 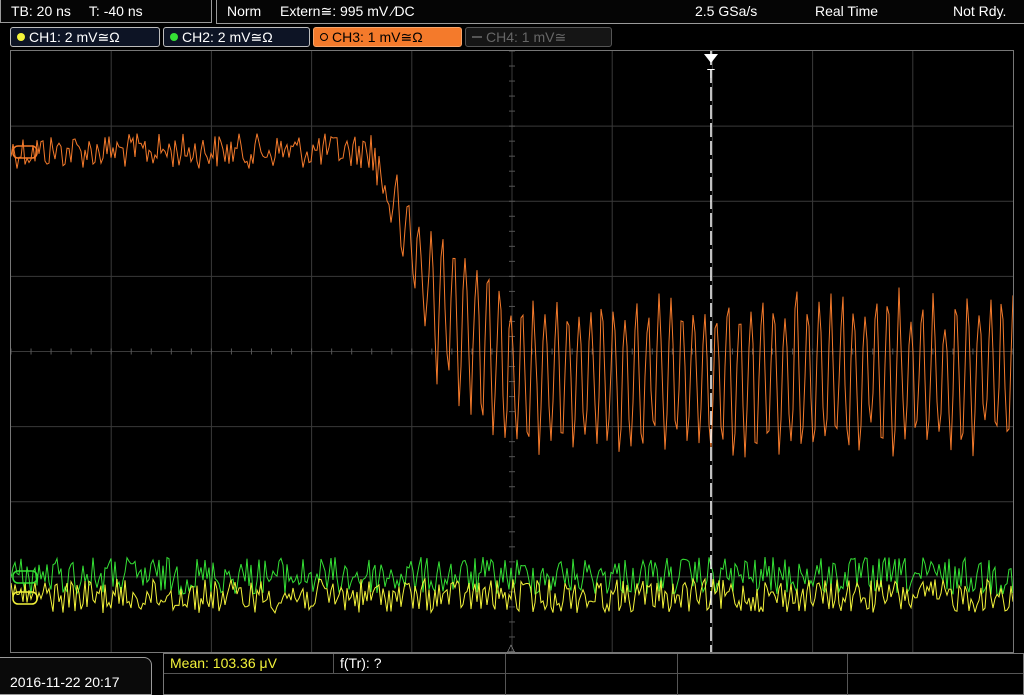 What do you see at coordinates (980, 11) in the screenshot?
I see `acquisition-state: Not Rdy.` at bounding box center [980, 11].